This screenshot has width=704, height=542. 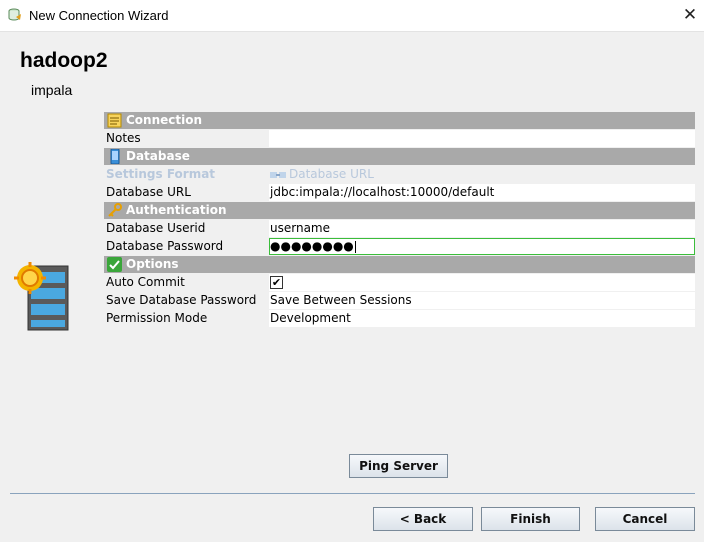 I want to click on settings-format-label: Settings Format, so click(x=161, y=174).